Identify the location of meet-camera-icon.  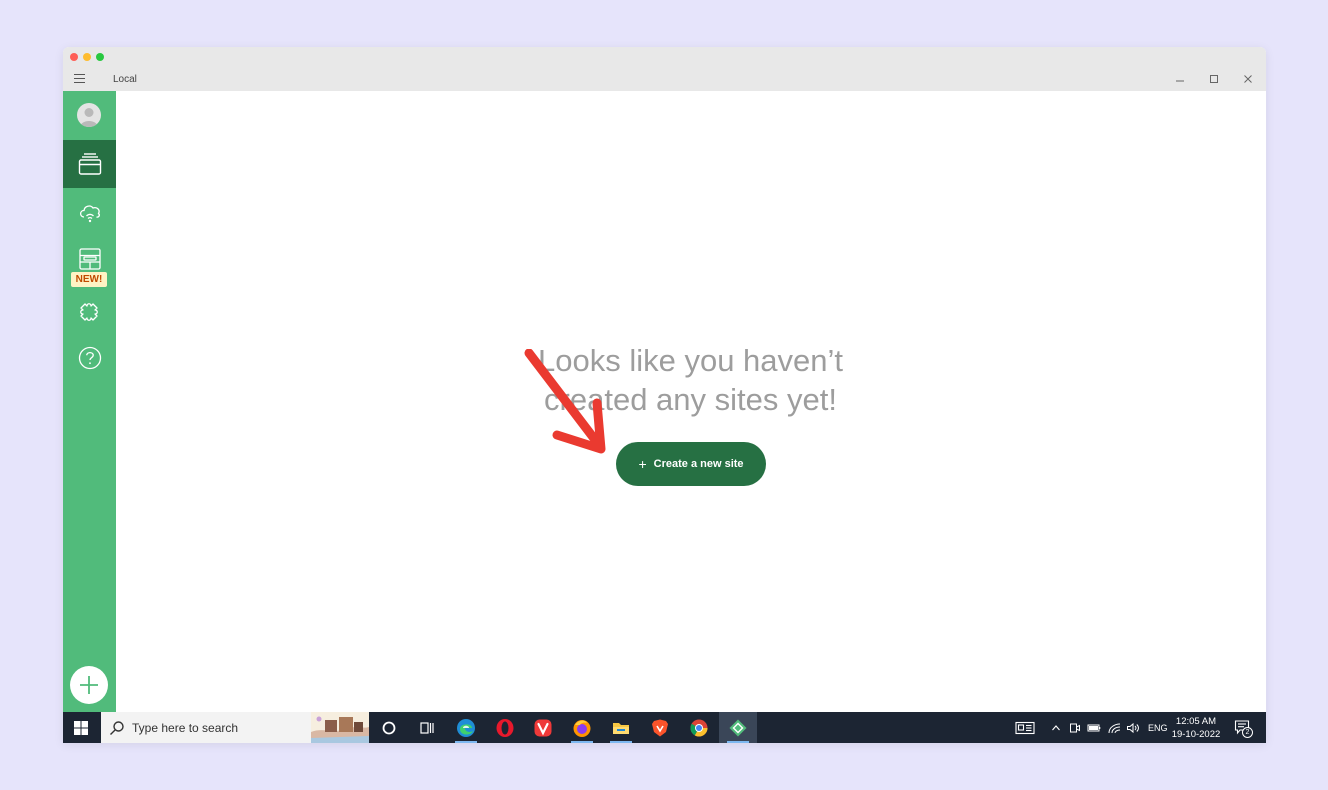
(1075, 728).